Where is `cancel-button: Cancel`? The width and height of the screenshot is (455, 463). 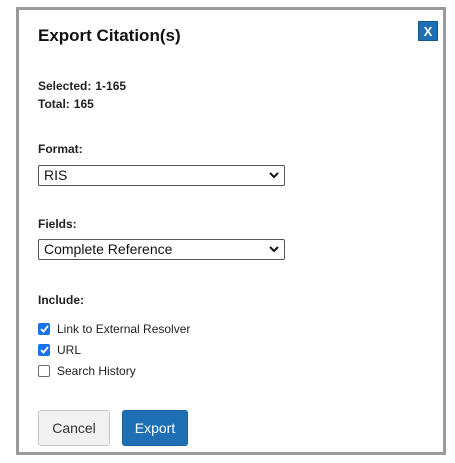
cancel-button: Cancel is located at coordinates (74, 428).